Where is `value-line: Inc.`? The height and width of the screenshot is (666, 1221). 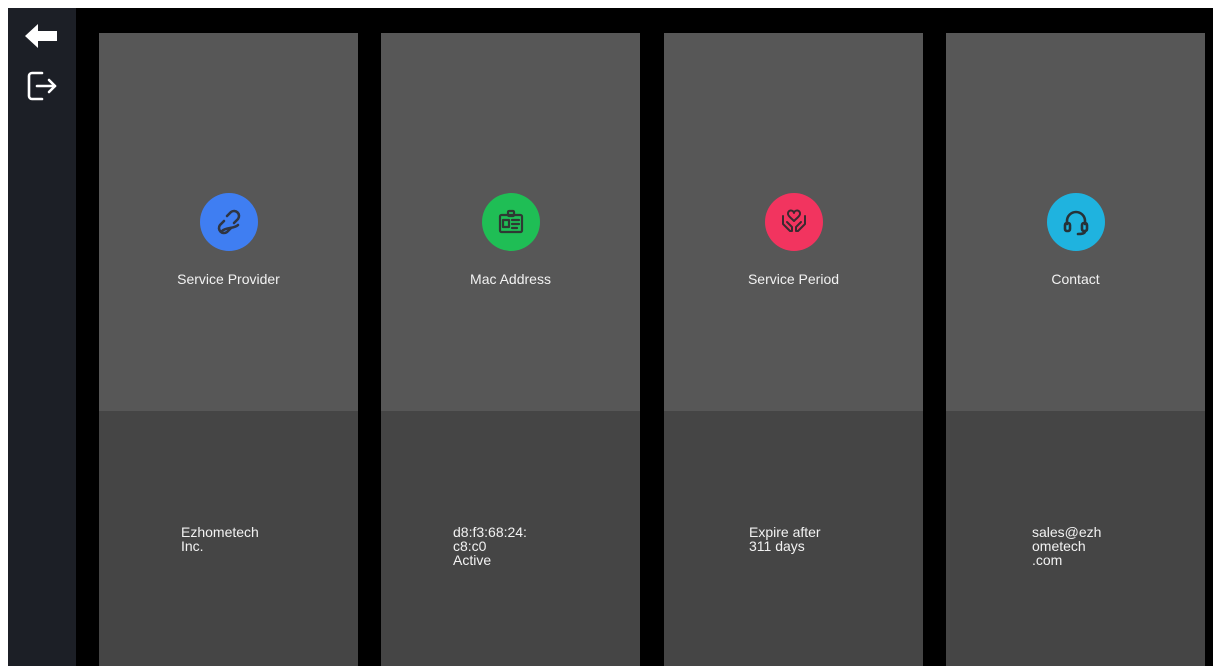
value-line: Inc. is located at coordinates (192, 546).